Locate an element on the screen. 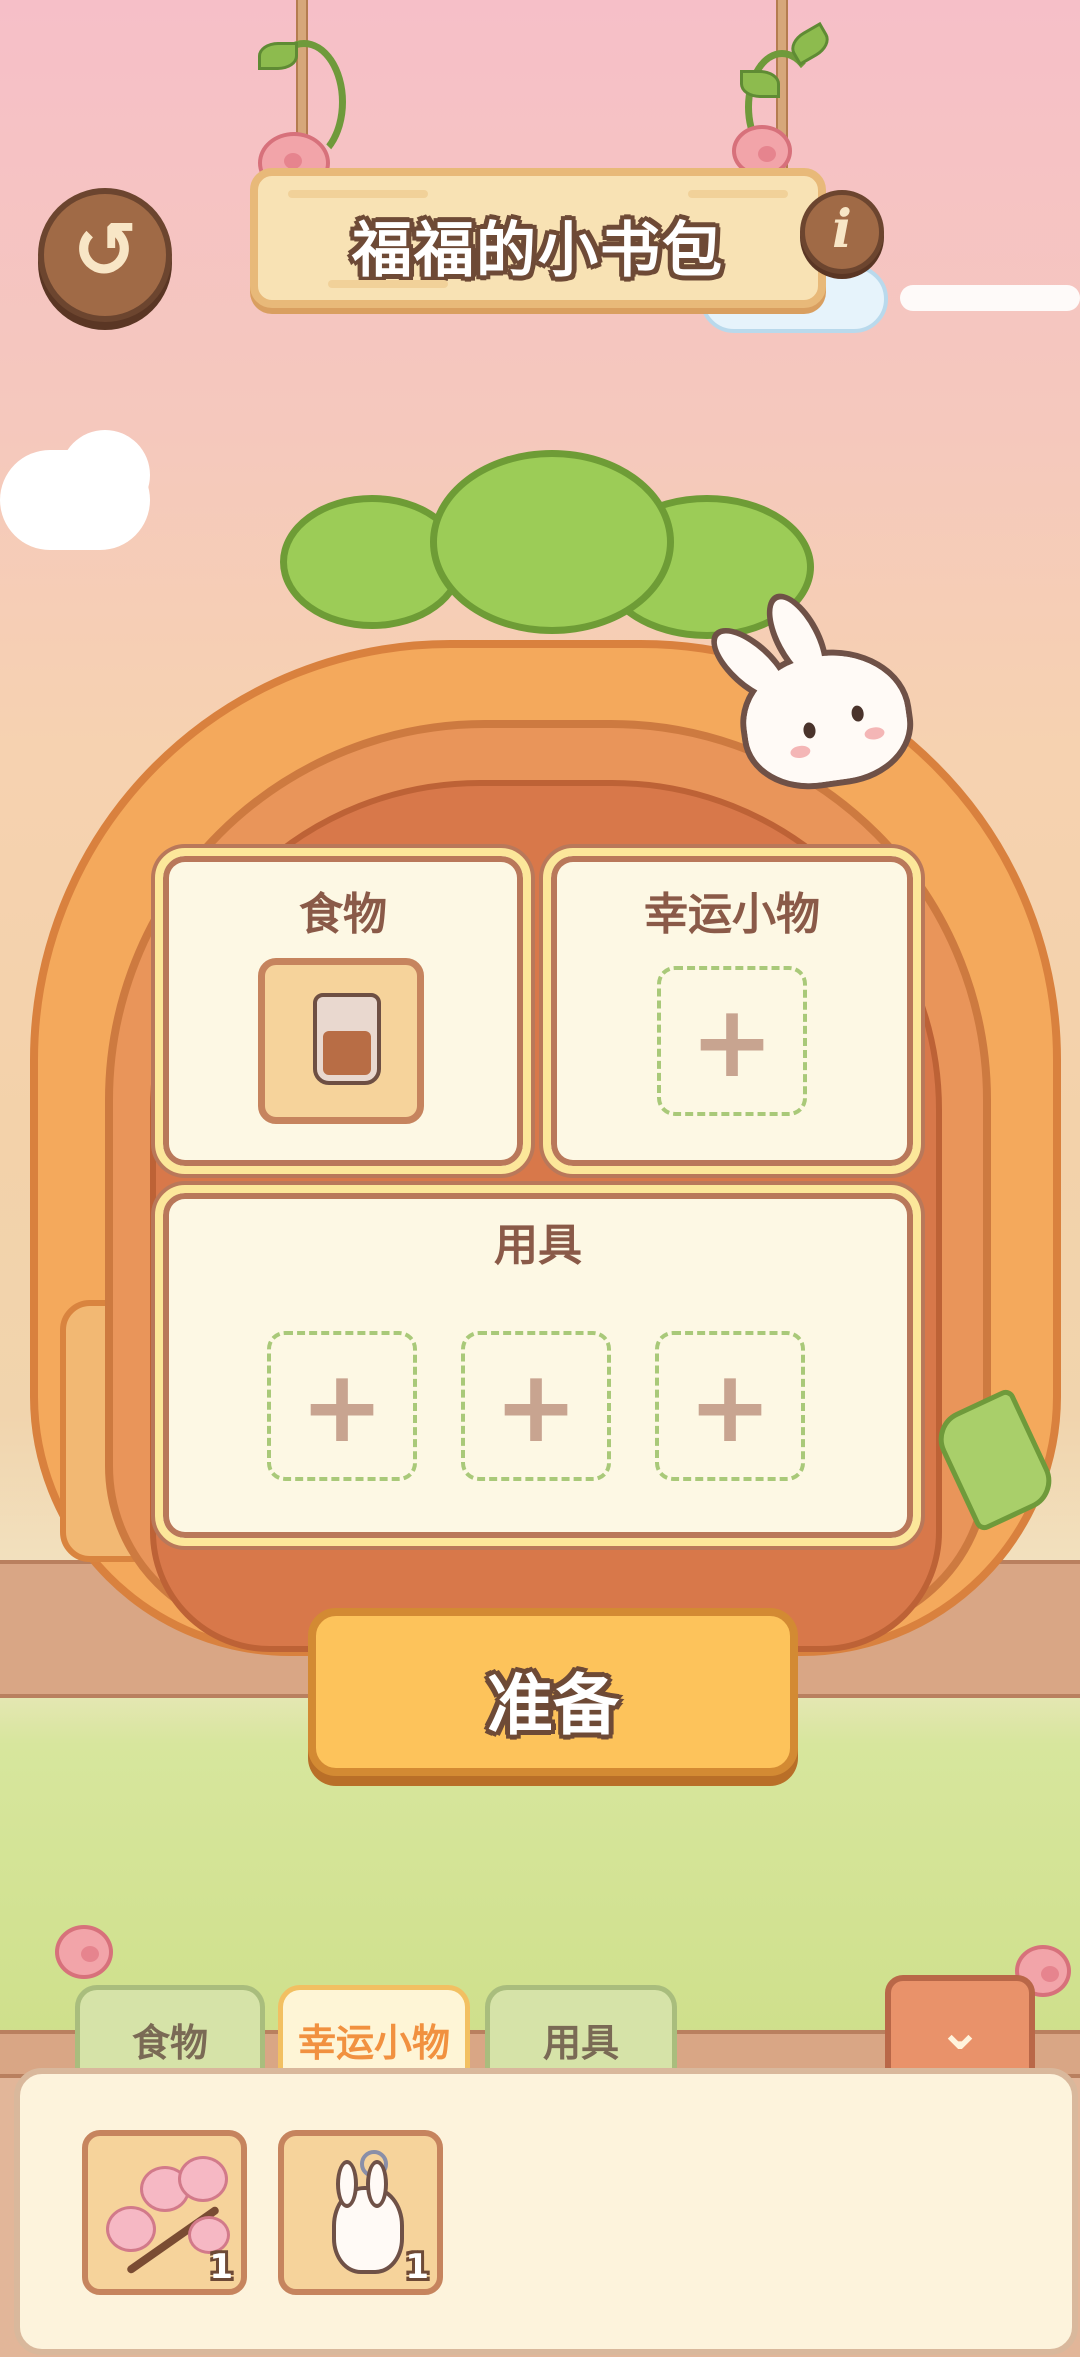  ready-button-label: 准备 is located at coordinates (553, 1705).